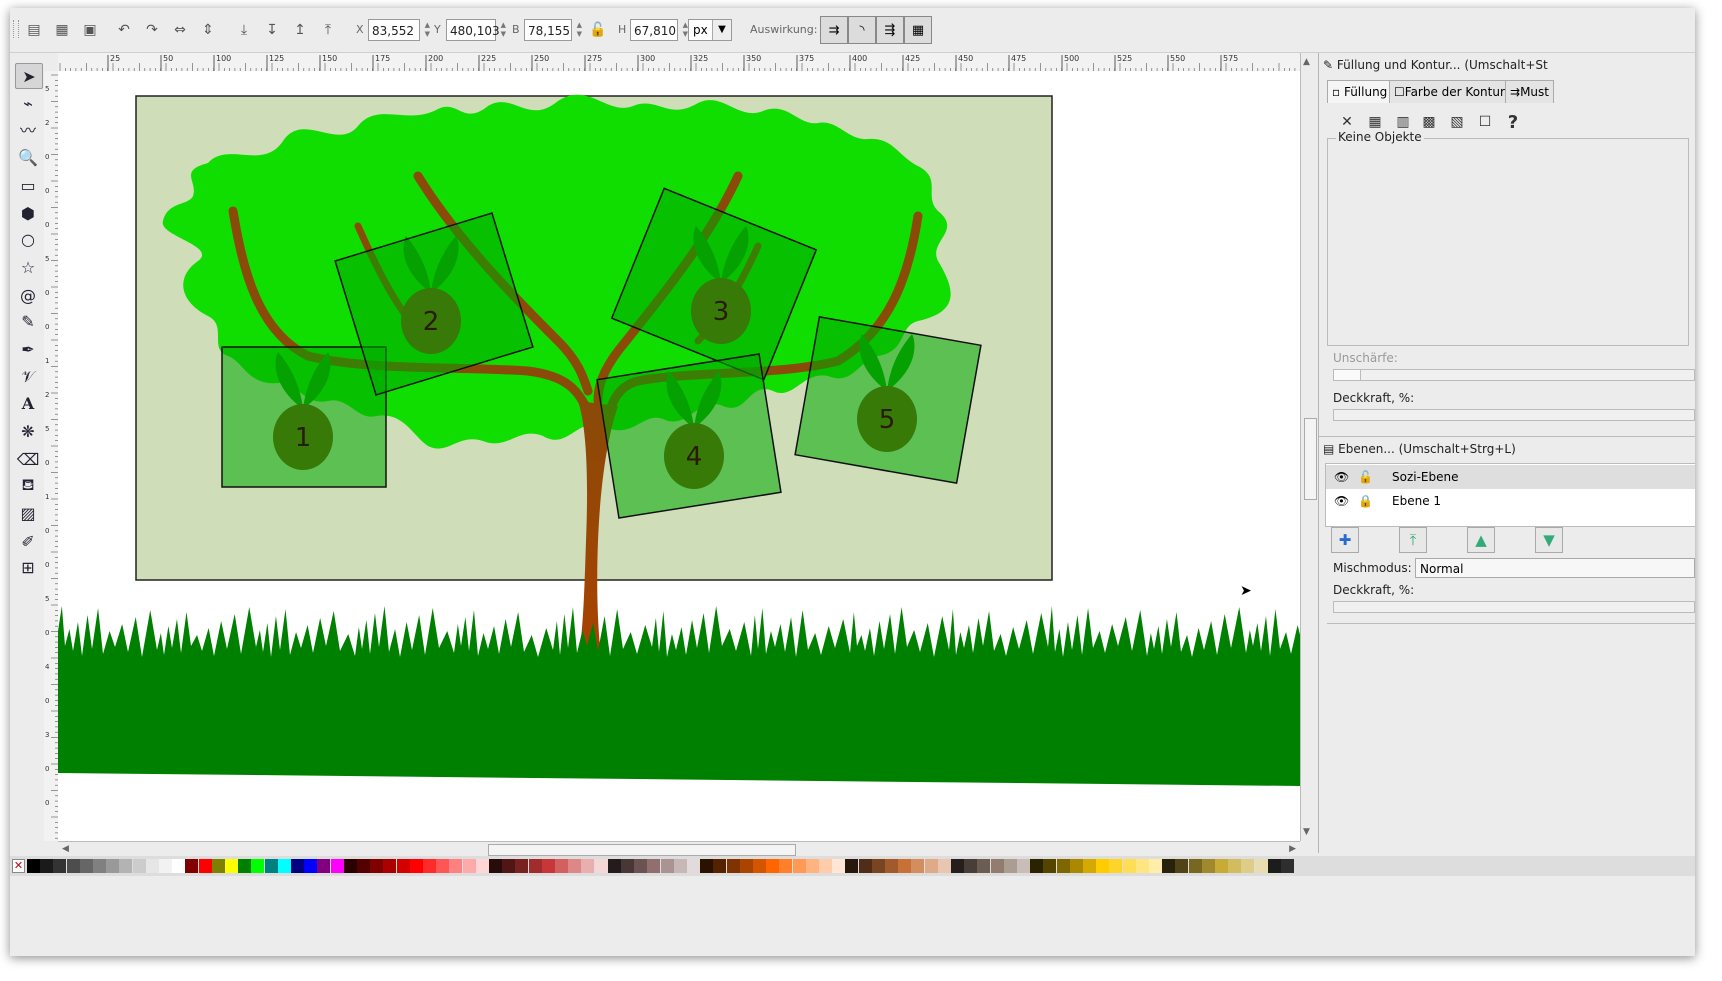 The width and height of the screenshot is (1722, 981). Describe the element at coordinates (1485, 122) in the screenshot. I see `swatch-icon: ☐` at that location.